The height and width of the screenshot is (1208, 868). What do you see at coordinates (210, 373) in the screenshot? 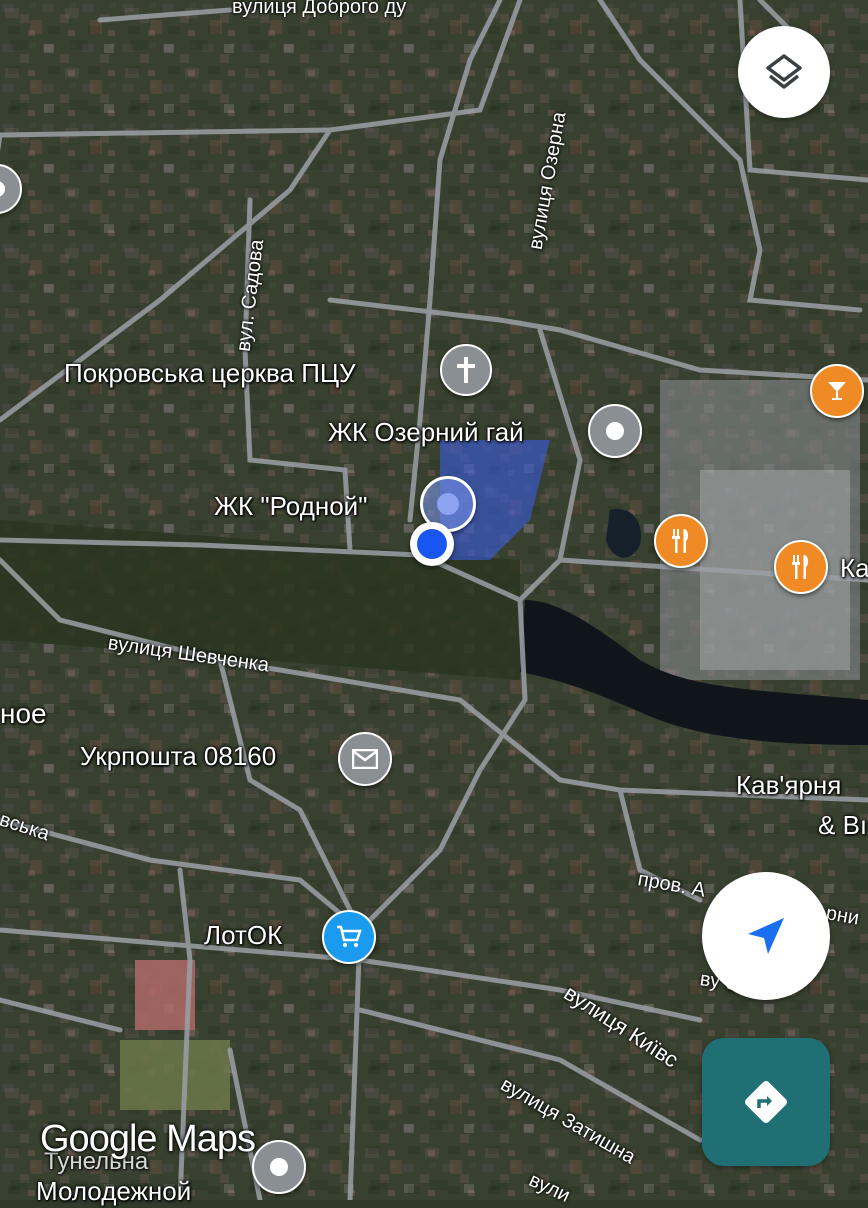
I see `place-label-church: Покровська церква ПЦУ` at bounding box center [210, 373].